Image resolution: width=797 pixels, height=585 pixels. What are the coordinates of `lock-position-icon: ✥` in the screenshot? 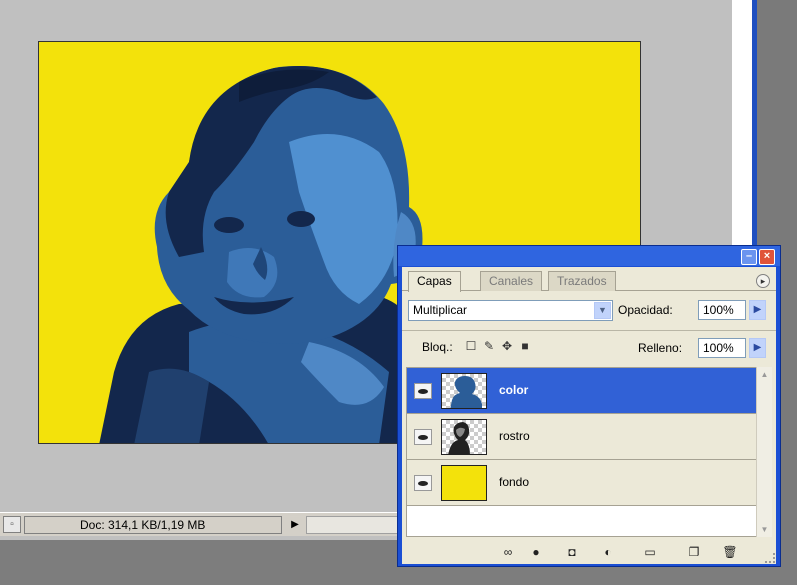 It's located at (507, 346).